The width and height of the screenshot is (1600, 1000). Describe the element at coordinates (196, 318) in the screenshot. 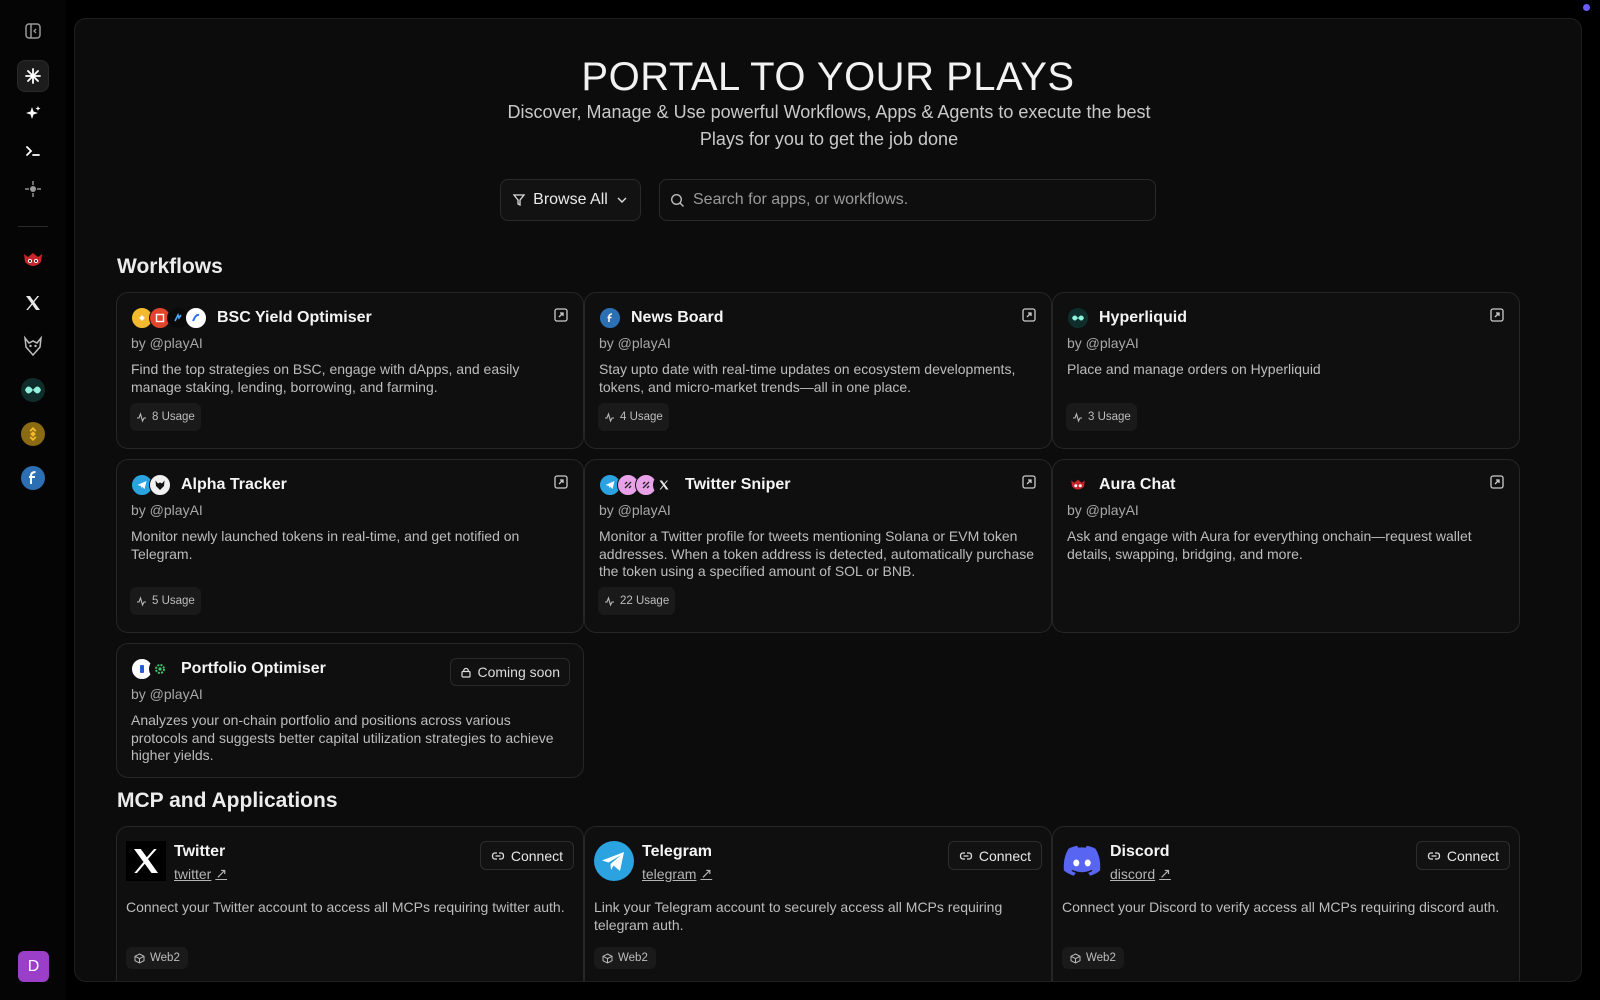

I see `swap-icon` at that location.